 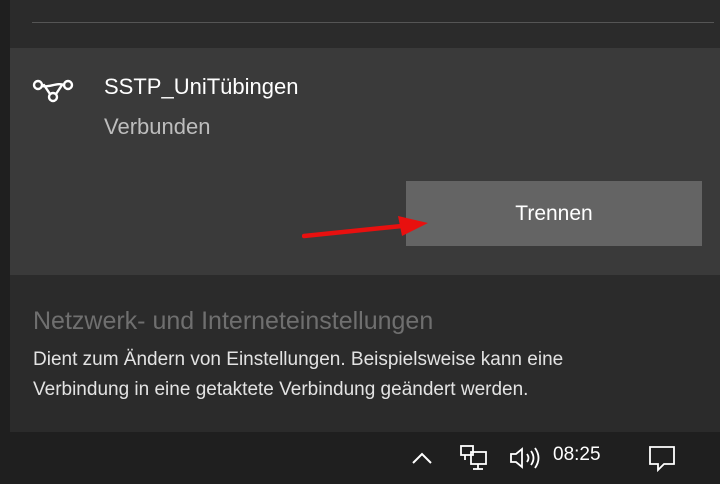 What do you see at coordinates (360, 458) in the screenshot?
I see `taskbar: 08:25` at bounding box center [360, 458].